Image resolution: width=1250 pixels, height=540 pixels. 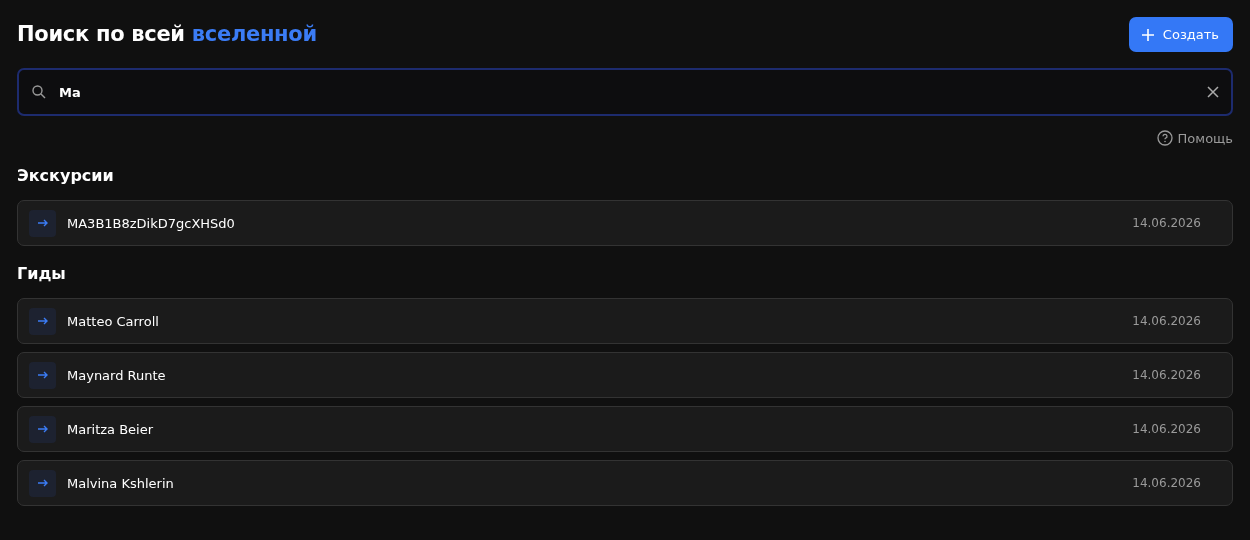 I want to click on section-heading: Гиды, so click(x=42, y=274).